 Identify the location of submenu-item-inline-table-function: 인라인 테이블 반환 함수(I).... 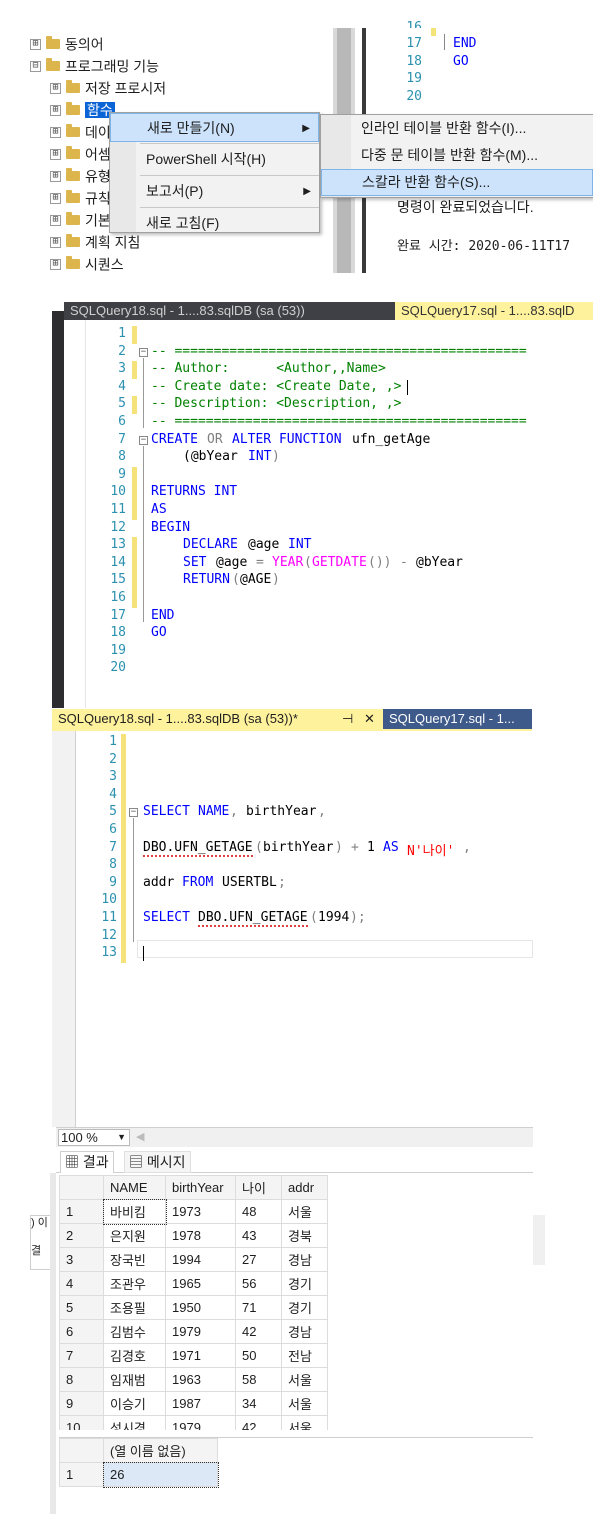
(457, 128).